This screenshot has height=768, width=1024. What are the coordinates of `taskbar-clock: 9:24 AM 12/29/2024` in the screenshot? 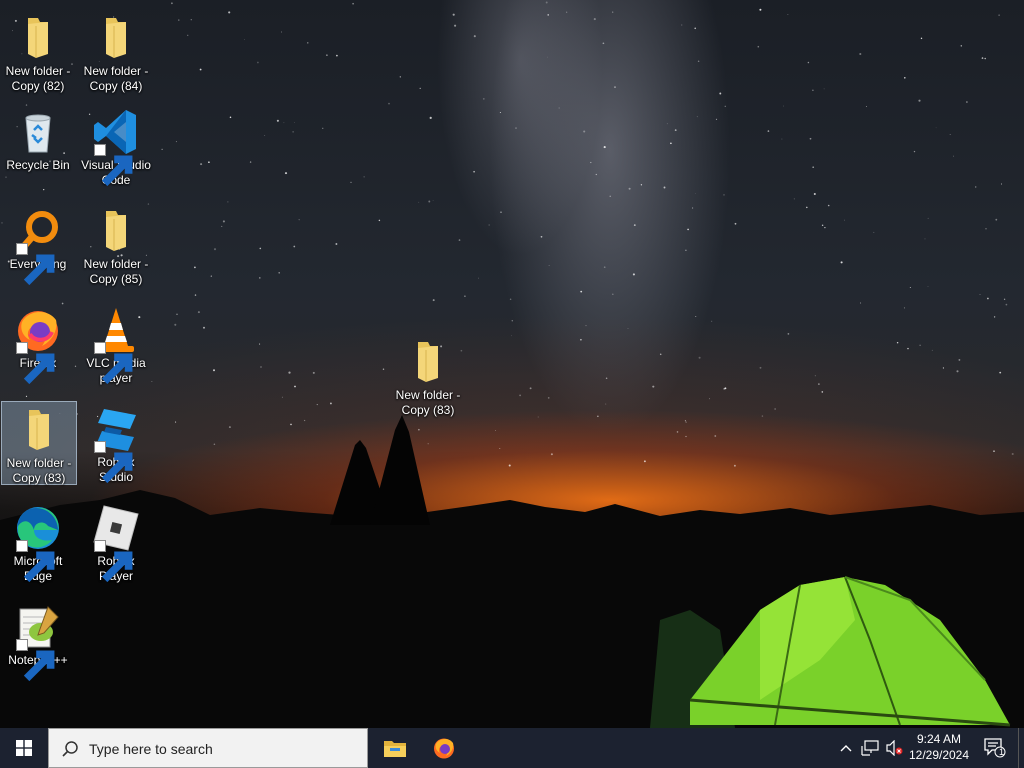 It's located at (939, 747).